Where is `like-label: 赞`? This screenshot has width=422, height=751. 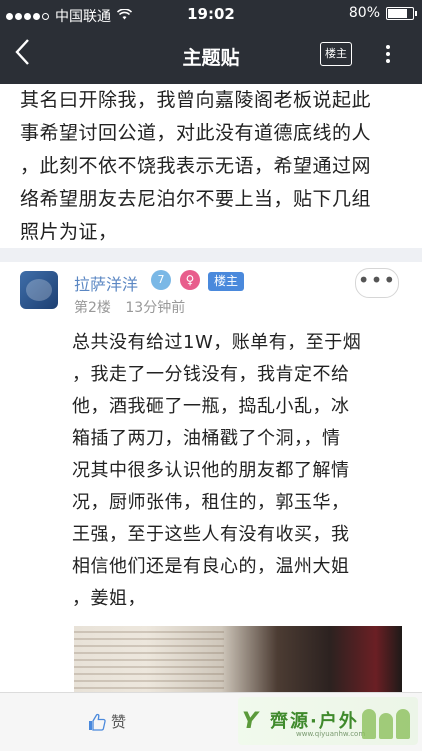 like-label: 赞 is located at coordinates (119, 722).